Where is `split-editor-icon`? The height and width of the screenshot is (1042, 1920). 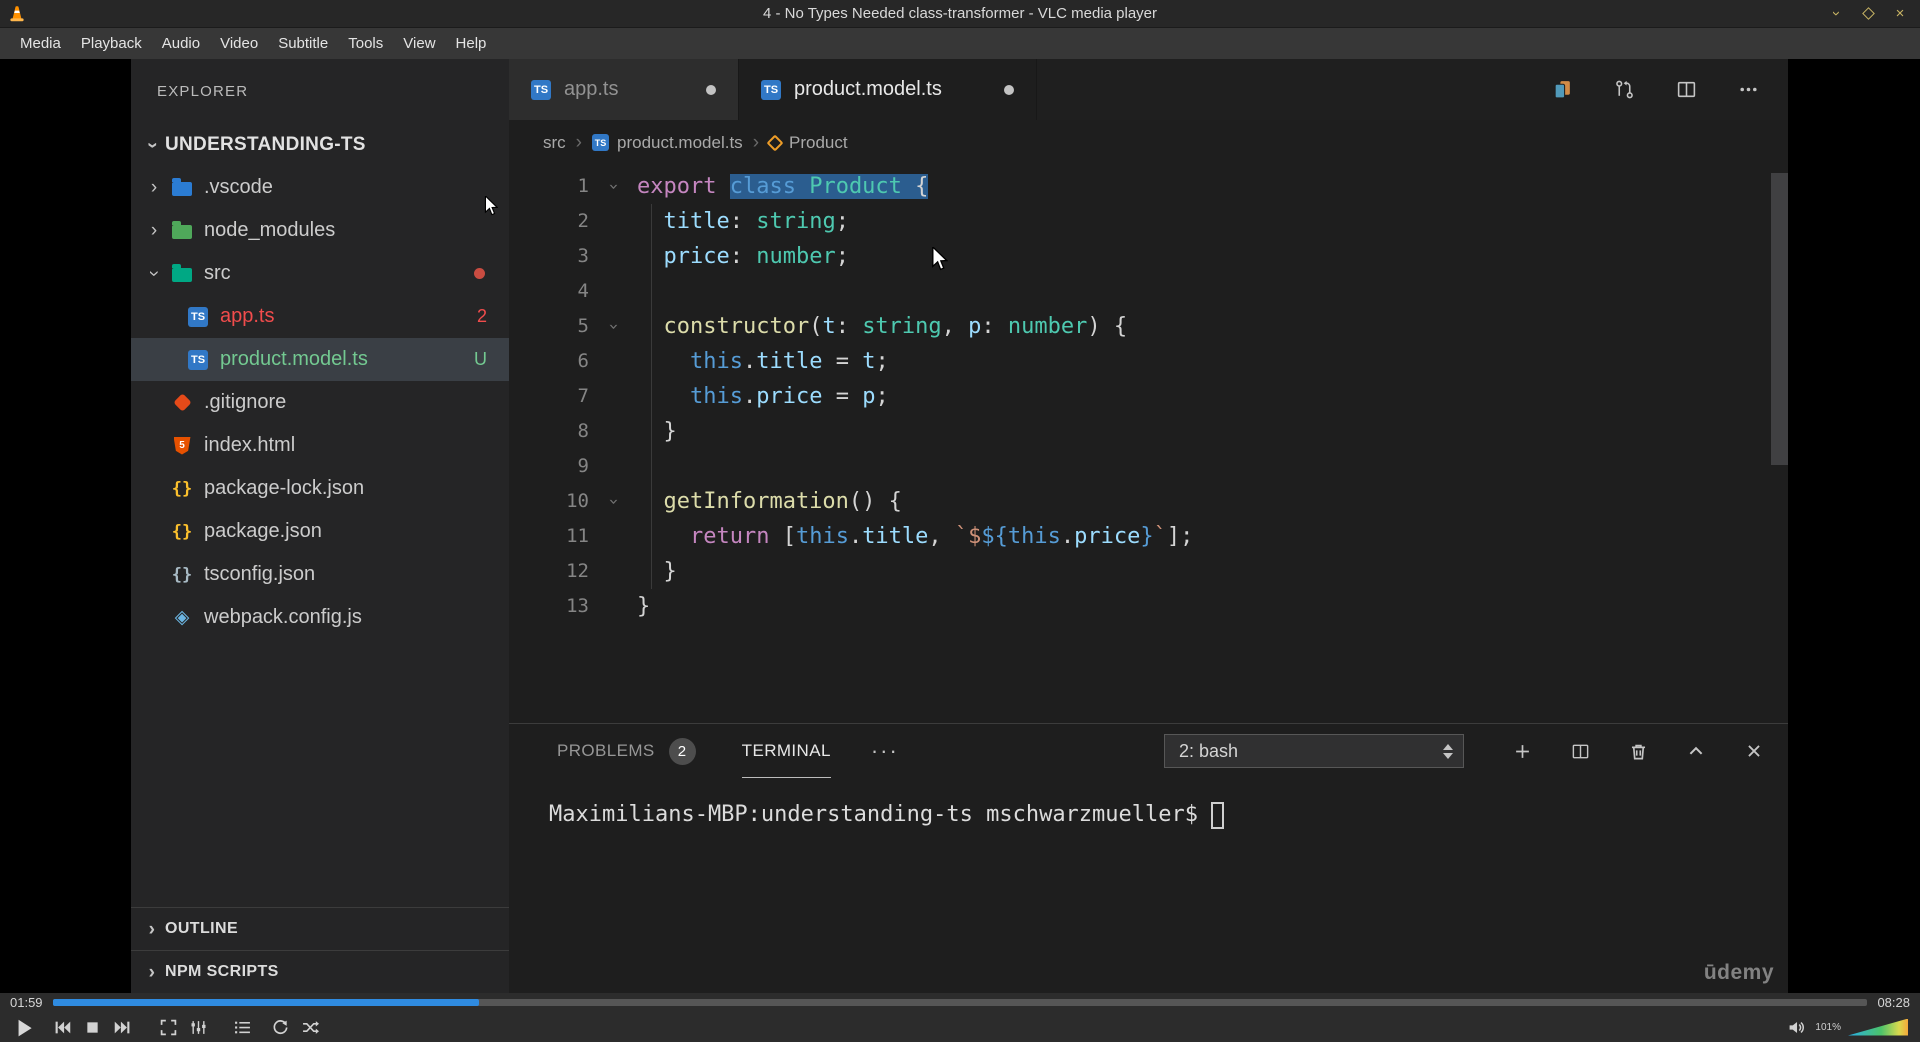
split-editor-icon is located at coordinates (1686, 90).